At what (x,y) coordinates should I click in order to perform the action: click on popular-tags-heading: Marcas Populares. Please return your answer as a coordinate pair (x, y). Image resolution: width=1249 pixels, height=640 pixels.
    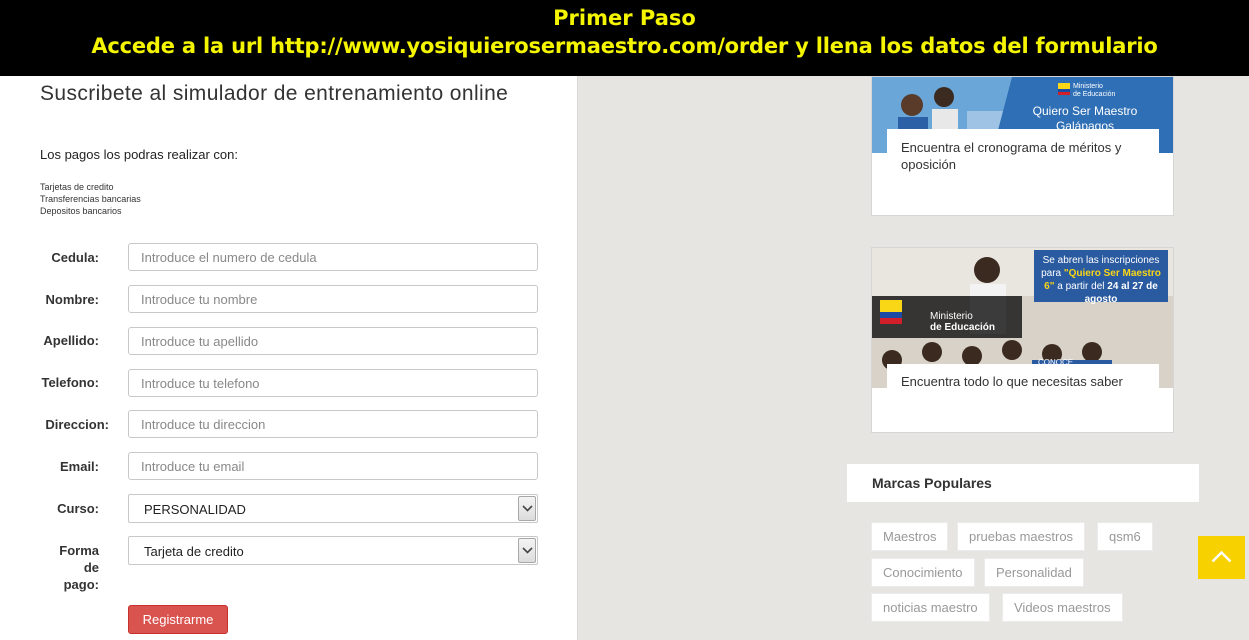
    Looking at the image, I should click on (1023, 483).